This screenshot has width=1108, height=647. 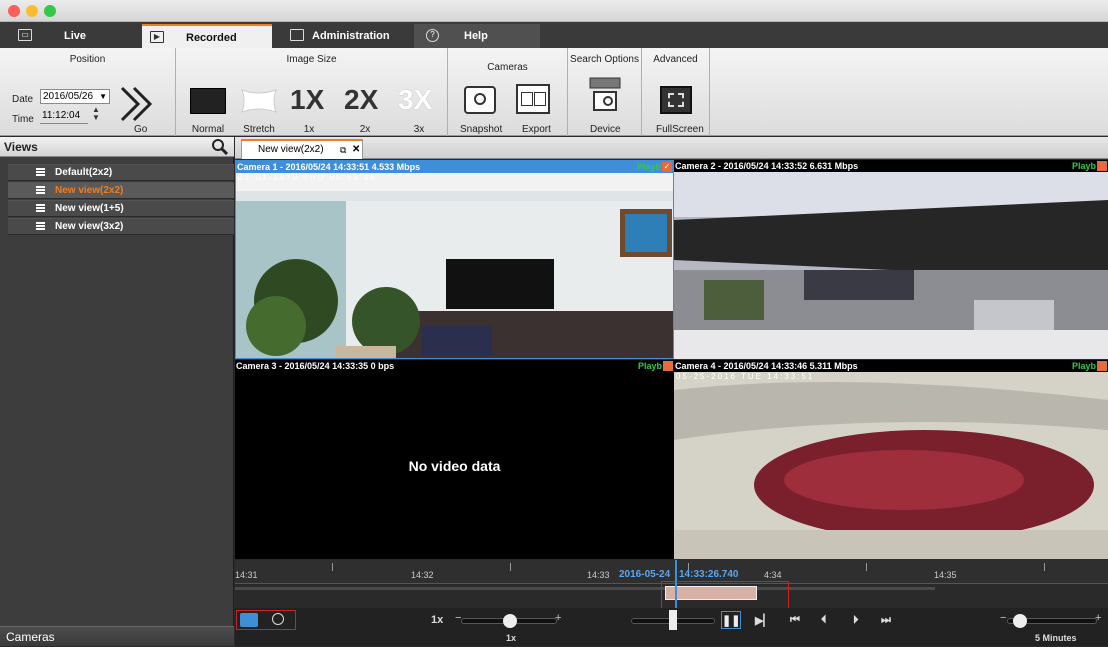 What do you see at coordinates (249, 620) in the screenshot?
I see `timeline-mode-button` at bounding box center [249, 620].